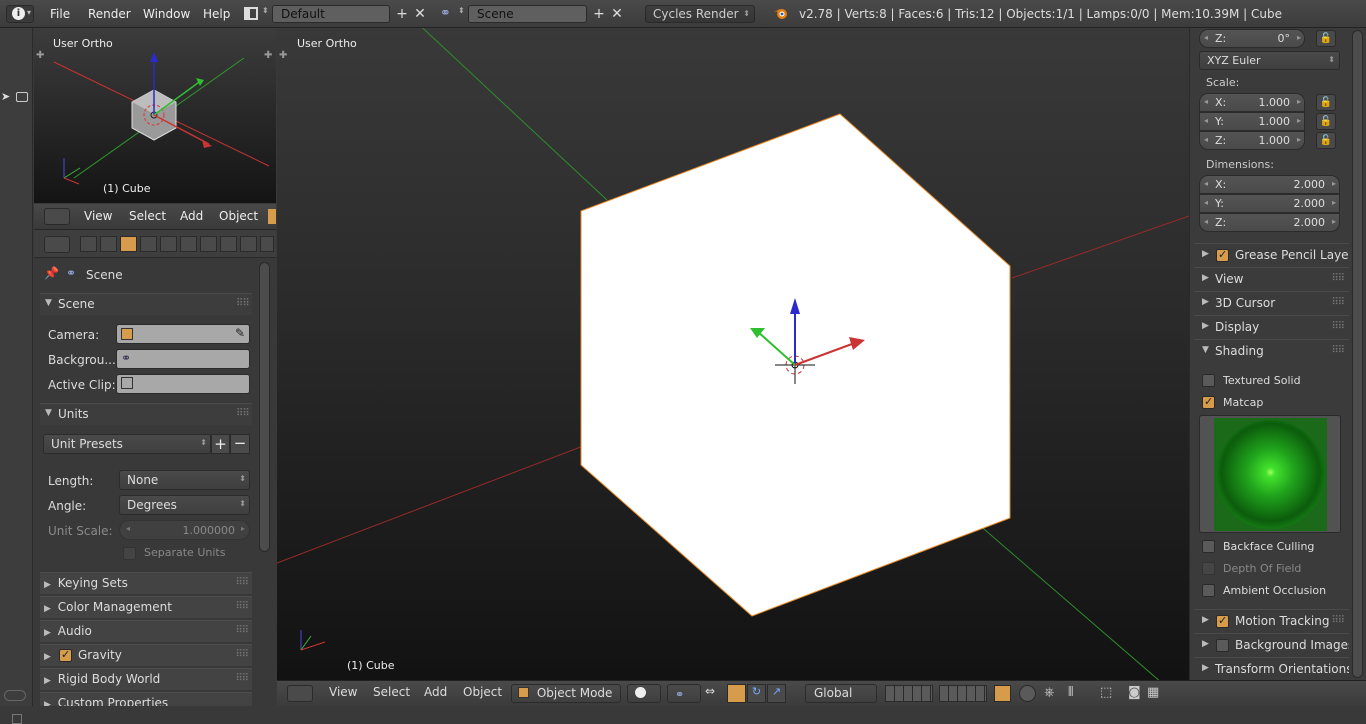  What do you see at coordinates (841, 693) in the screenshot?
I see `transform-orientation-dropdown: Global` at bounding box center [841, 693].